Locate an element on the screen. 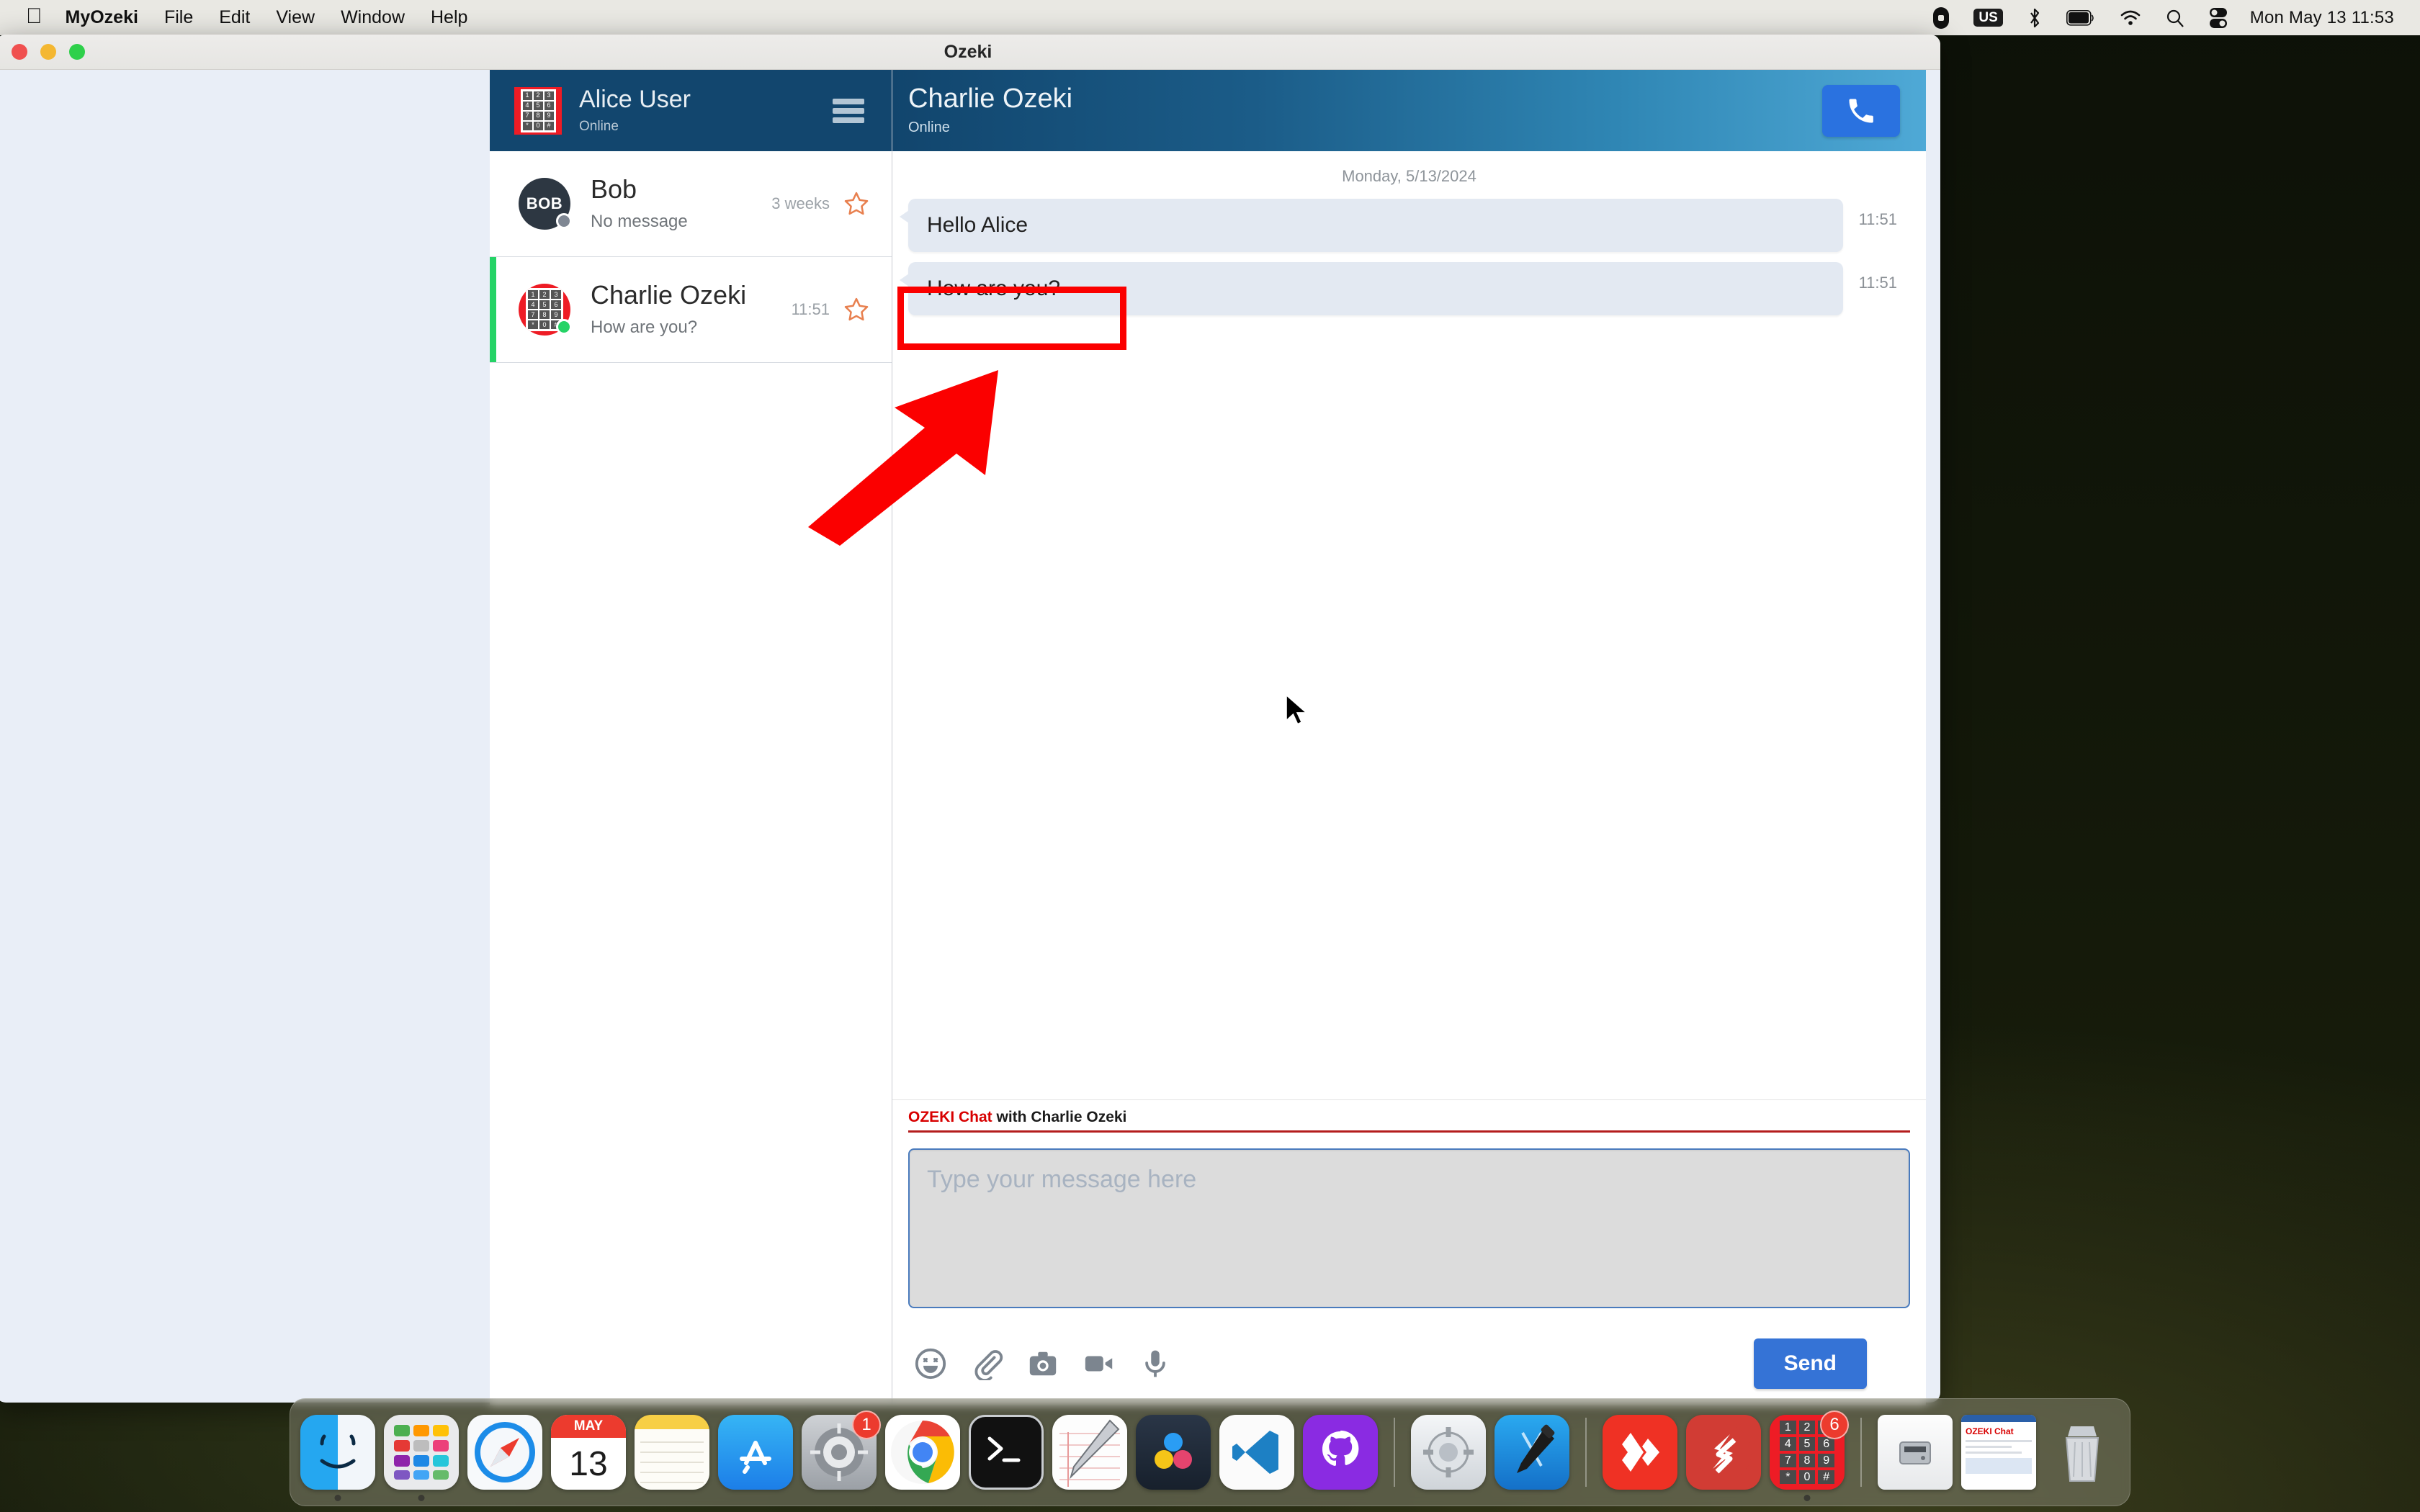  anydesk-icon is located at coordinates (1640, 1452).